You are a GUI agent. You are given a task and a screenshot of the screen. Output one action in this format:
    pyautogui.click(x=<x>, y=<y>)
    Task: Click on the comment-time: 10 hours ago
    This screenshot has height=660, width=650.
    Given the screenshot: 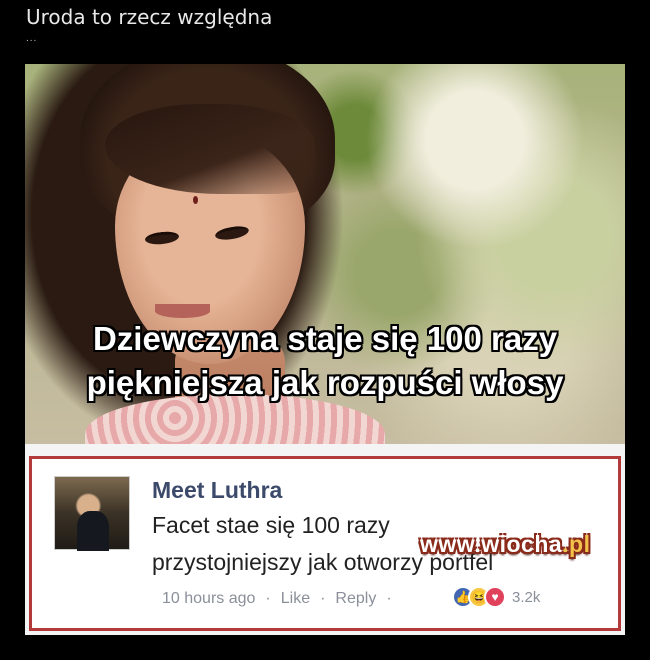 What is the action you would take?
    pyautogui.click(x=208, y=599)
    